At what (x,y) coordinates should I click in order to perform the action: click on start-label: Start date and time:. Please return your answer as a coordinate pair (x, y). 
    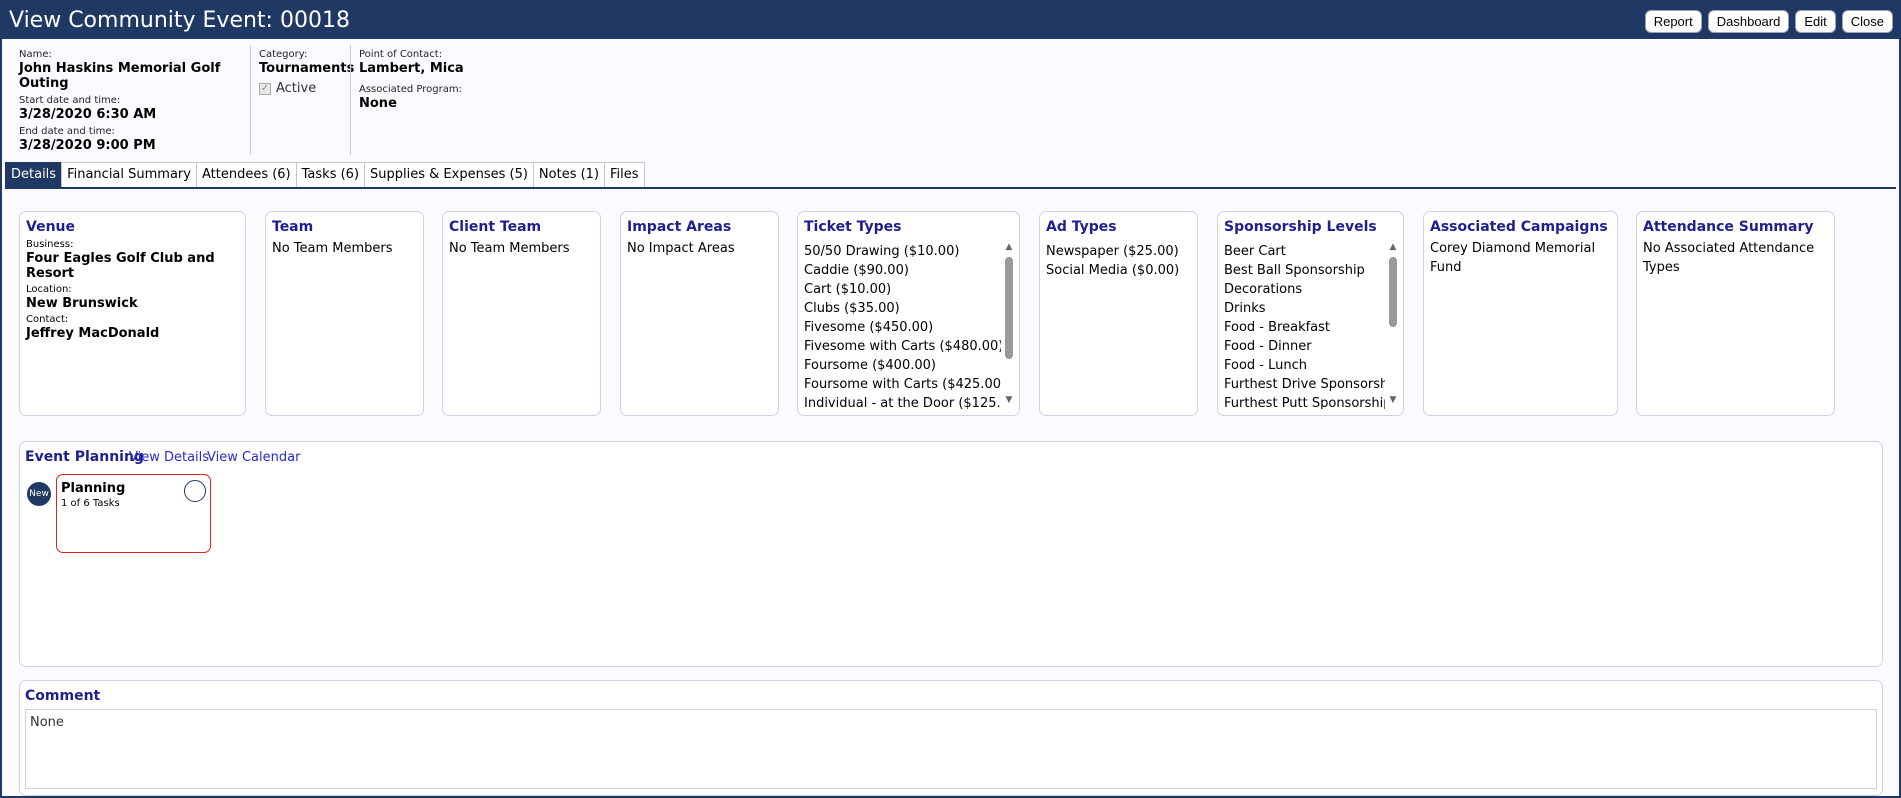
    Looking at the image, I should click on (70, 100).